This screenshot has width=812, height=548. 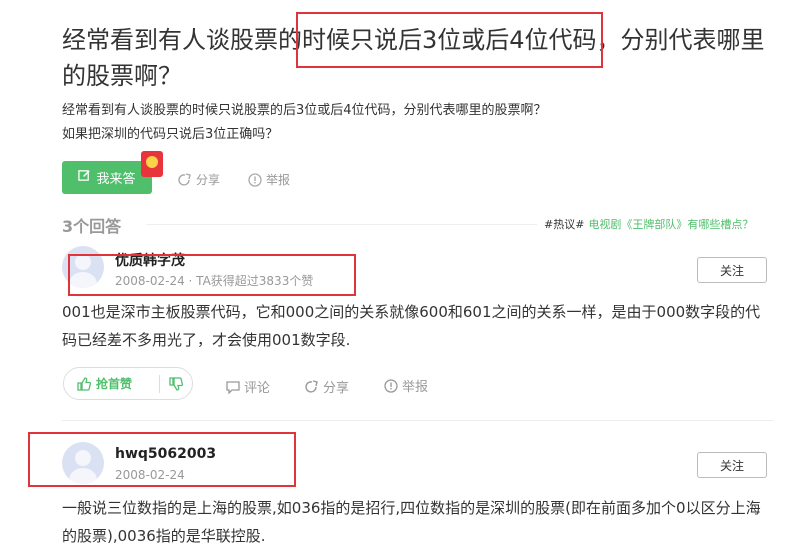 I want to click on answer-meta: 2008-02-24 · TA获得超过3833个赞, so click(x=214, y=281).